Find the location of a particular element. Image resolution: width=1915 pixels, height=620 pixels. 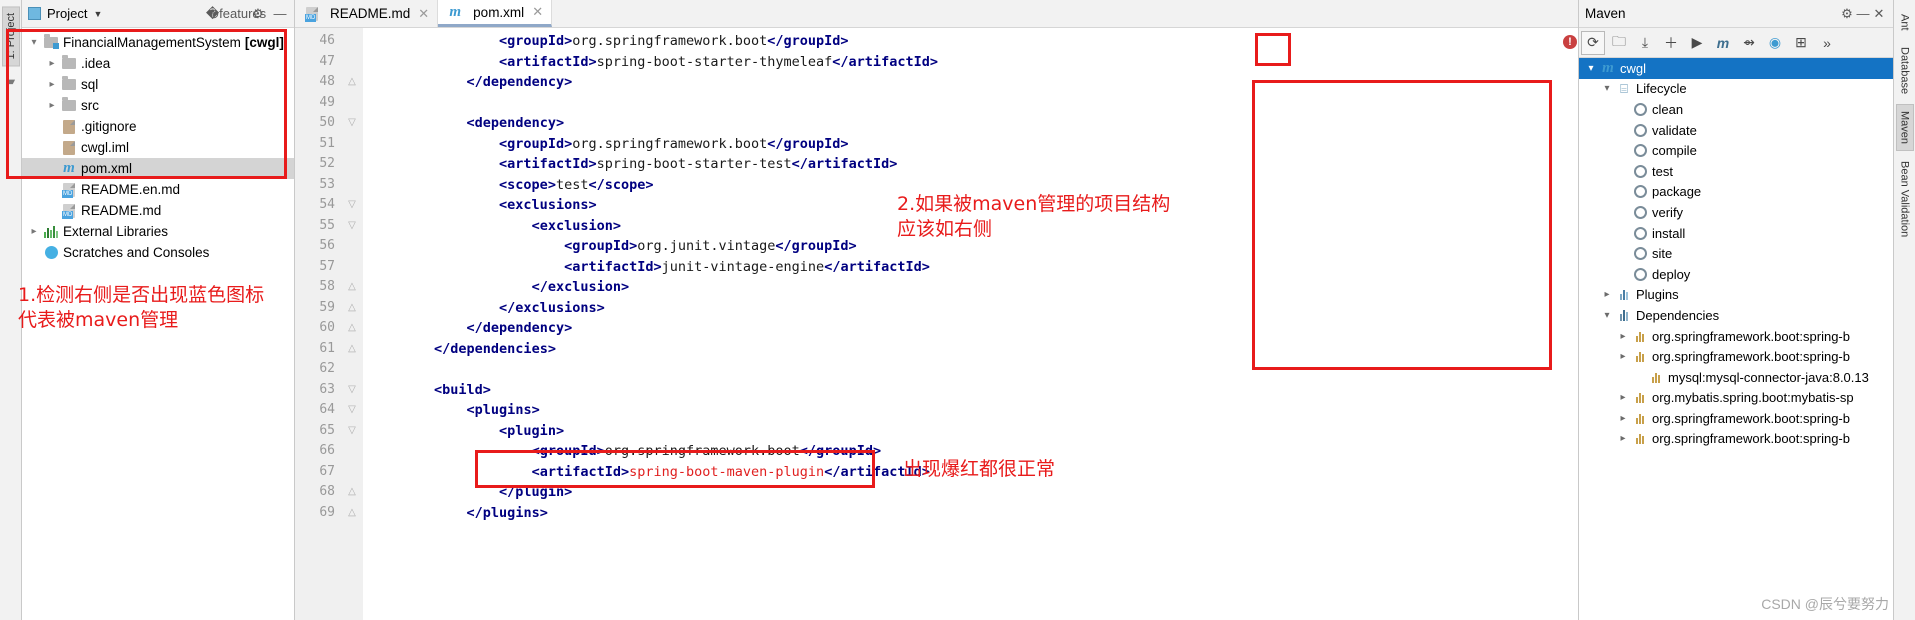

project-tree-item: sql is located at coordinates (158, 84).